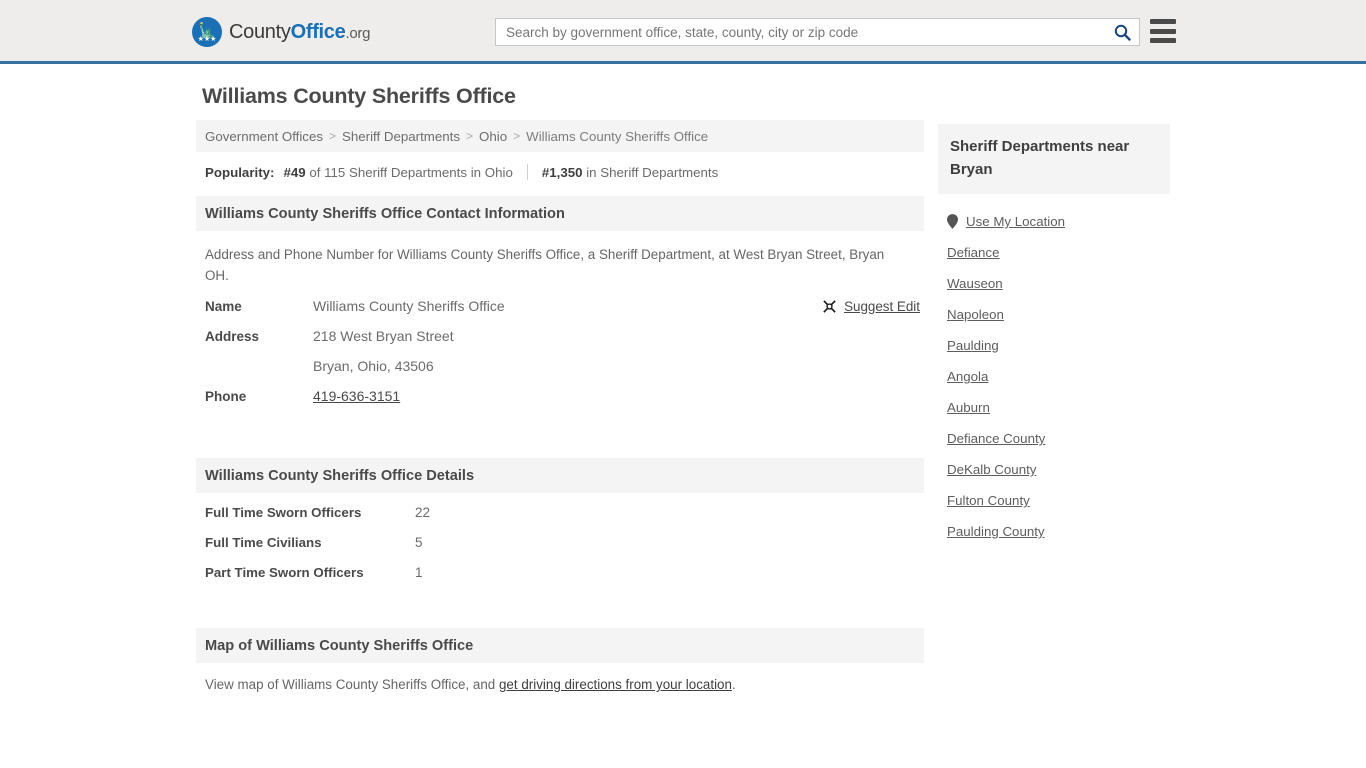 The width and height of the screenshot is (1366, 768). I want to click on breadcrumb-item-ohio: Ohio, so click(493, 136).